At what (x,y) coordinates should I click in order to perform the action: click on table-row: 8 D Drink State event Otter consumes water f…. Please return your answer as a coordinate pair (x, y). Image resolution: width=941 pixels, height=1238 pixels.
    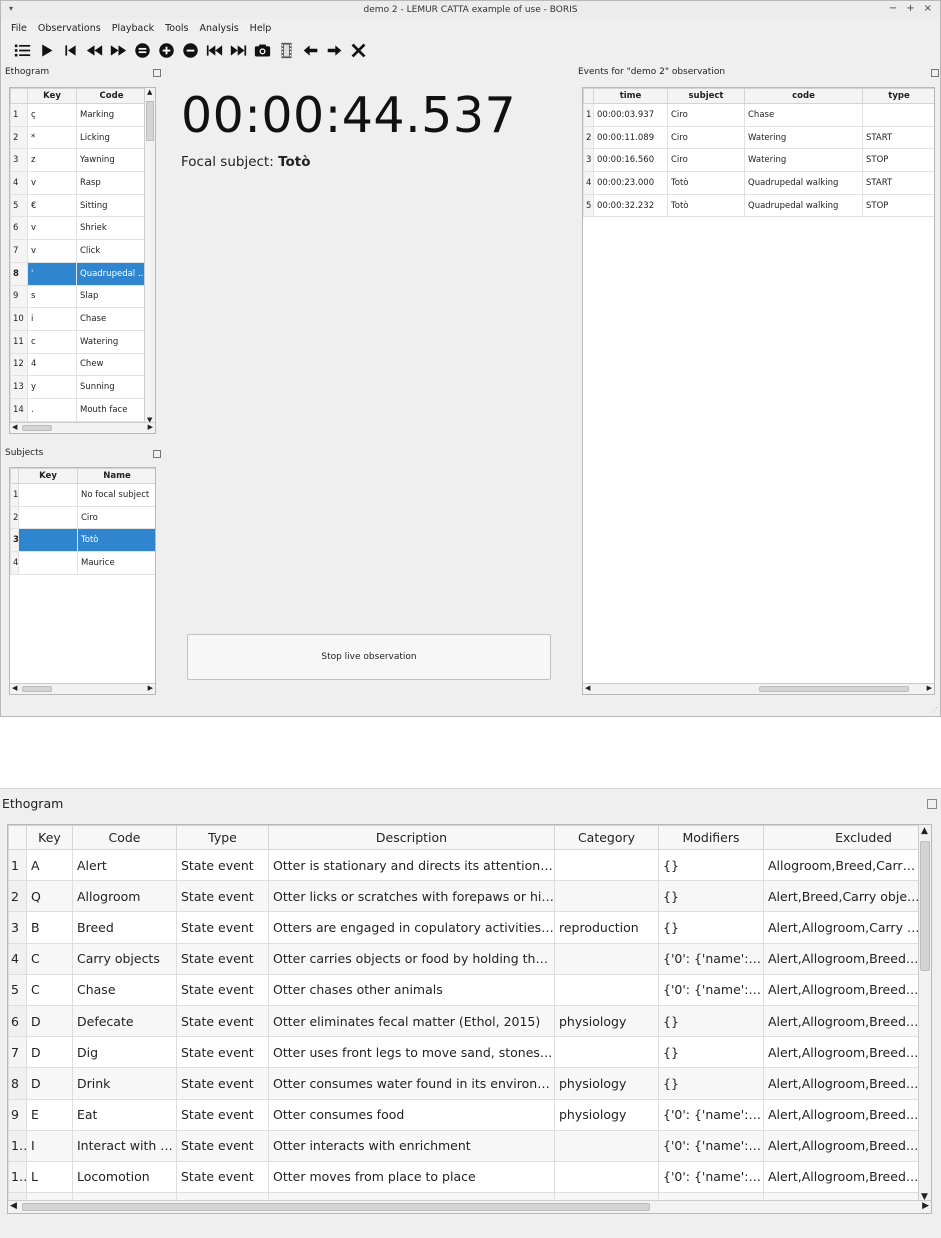
    Looking at the image, I should click on (464, 1083).